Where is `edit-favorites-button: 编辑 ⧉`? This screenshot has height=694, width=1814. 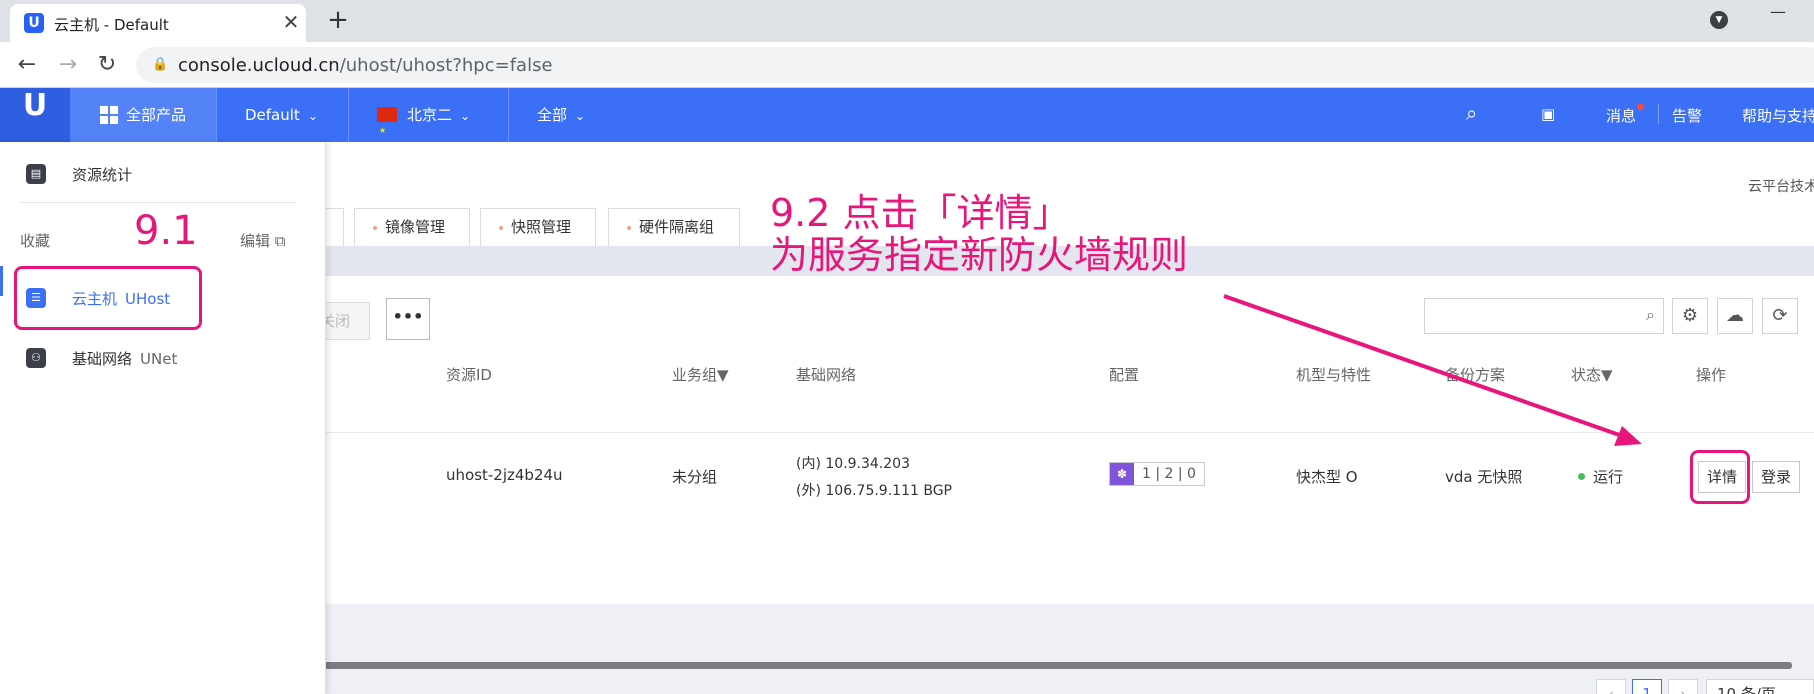 edit-favorites-button: 编辑 ⧉ is located at coordinates (263, 240).